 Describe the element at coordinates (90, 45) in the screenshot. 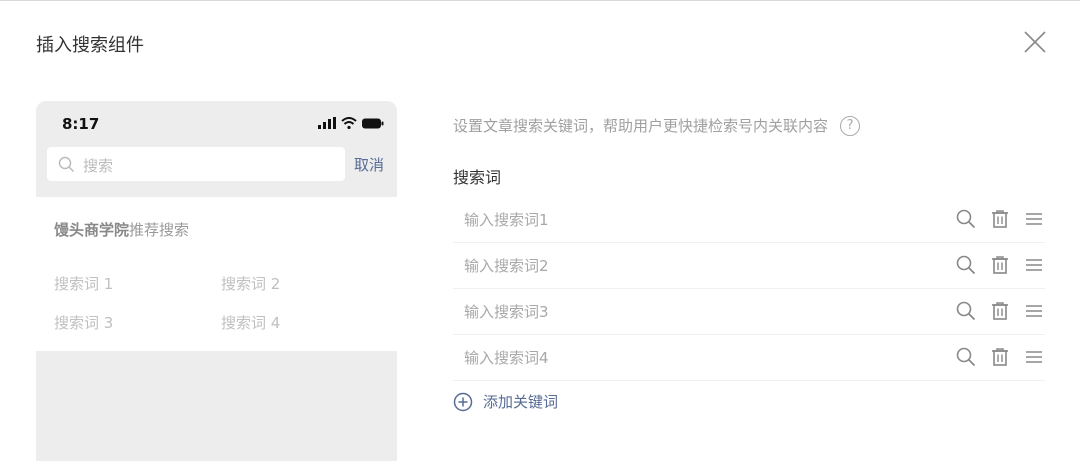

I see `dialog-title: 插入搜索组件` at that location.